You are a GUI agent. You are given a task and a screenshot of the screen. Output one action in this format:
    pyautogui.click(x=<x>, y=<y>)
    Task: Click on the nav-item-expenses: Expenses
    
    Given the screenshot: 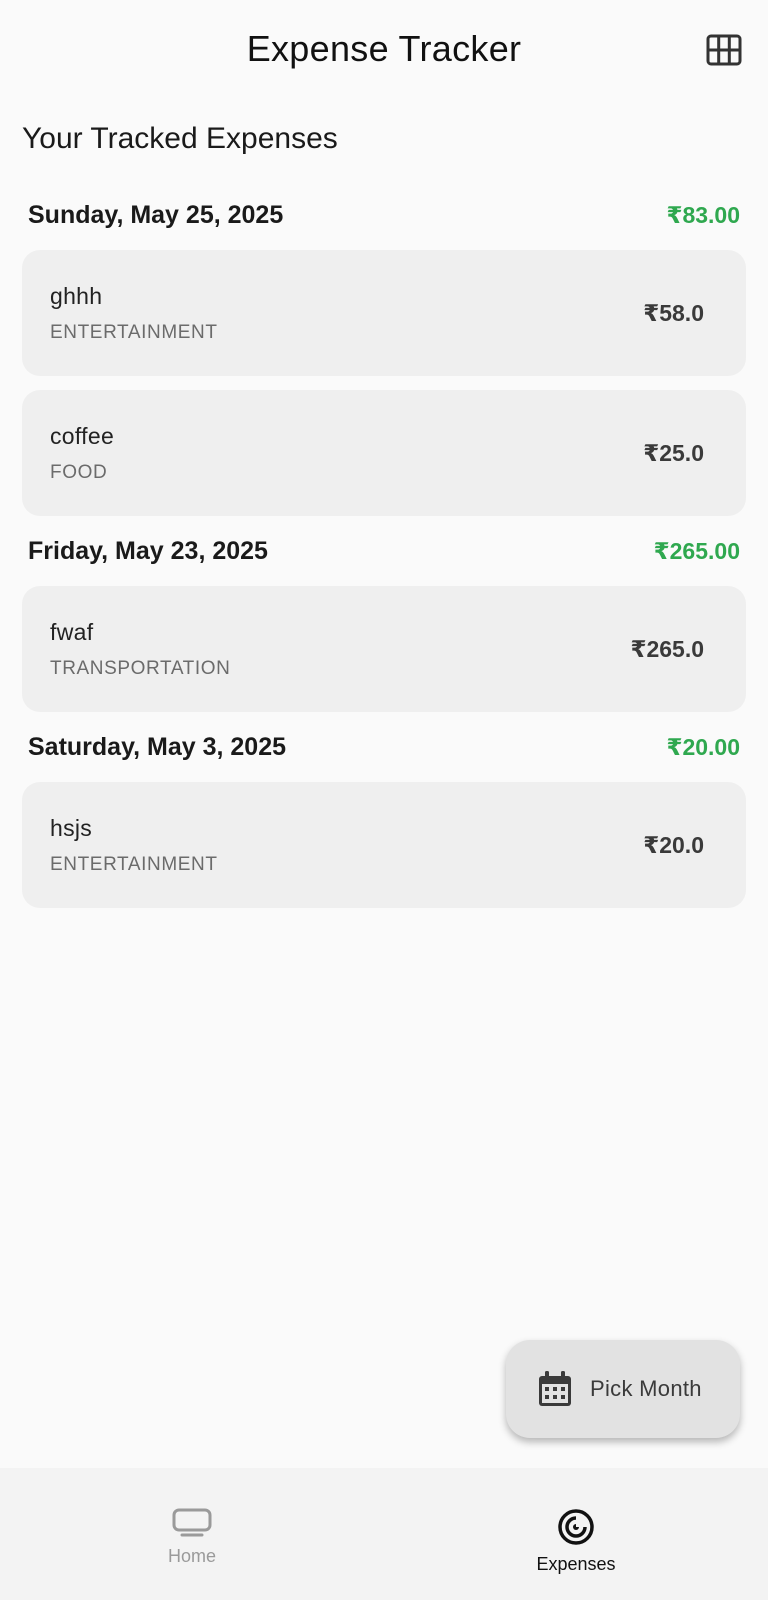 What is the action you would take?
    pyautogui.click(x=576, y=1534)
    